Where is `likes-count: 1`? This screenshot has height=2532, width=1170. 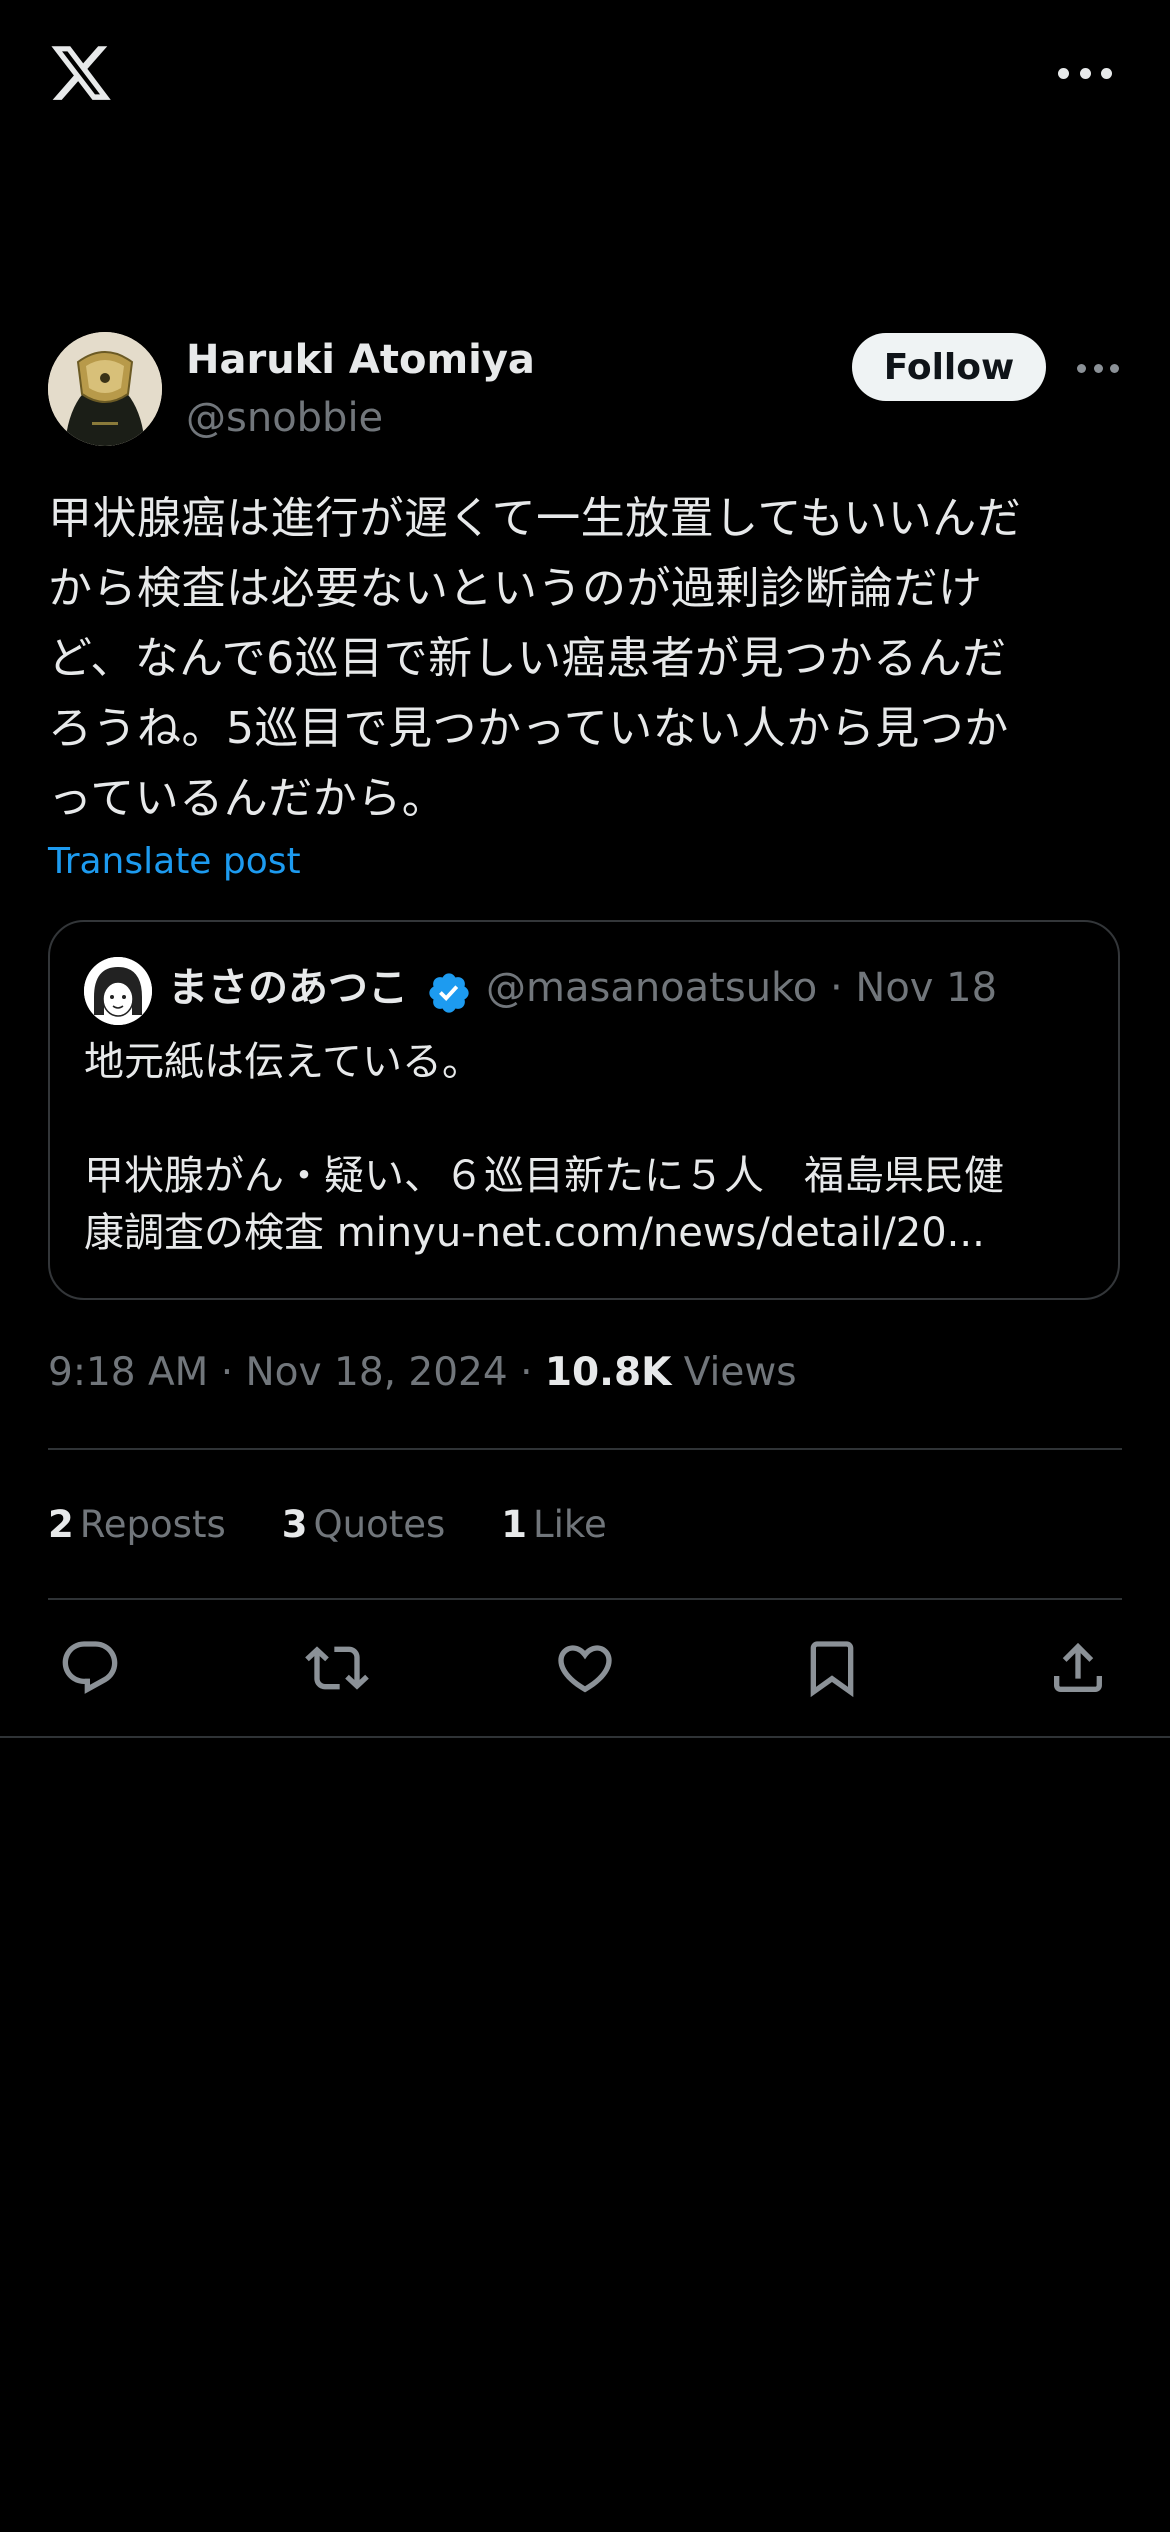 likes-count: 1 is located at coordinates (514, 1524).